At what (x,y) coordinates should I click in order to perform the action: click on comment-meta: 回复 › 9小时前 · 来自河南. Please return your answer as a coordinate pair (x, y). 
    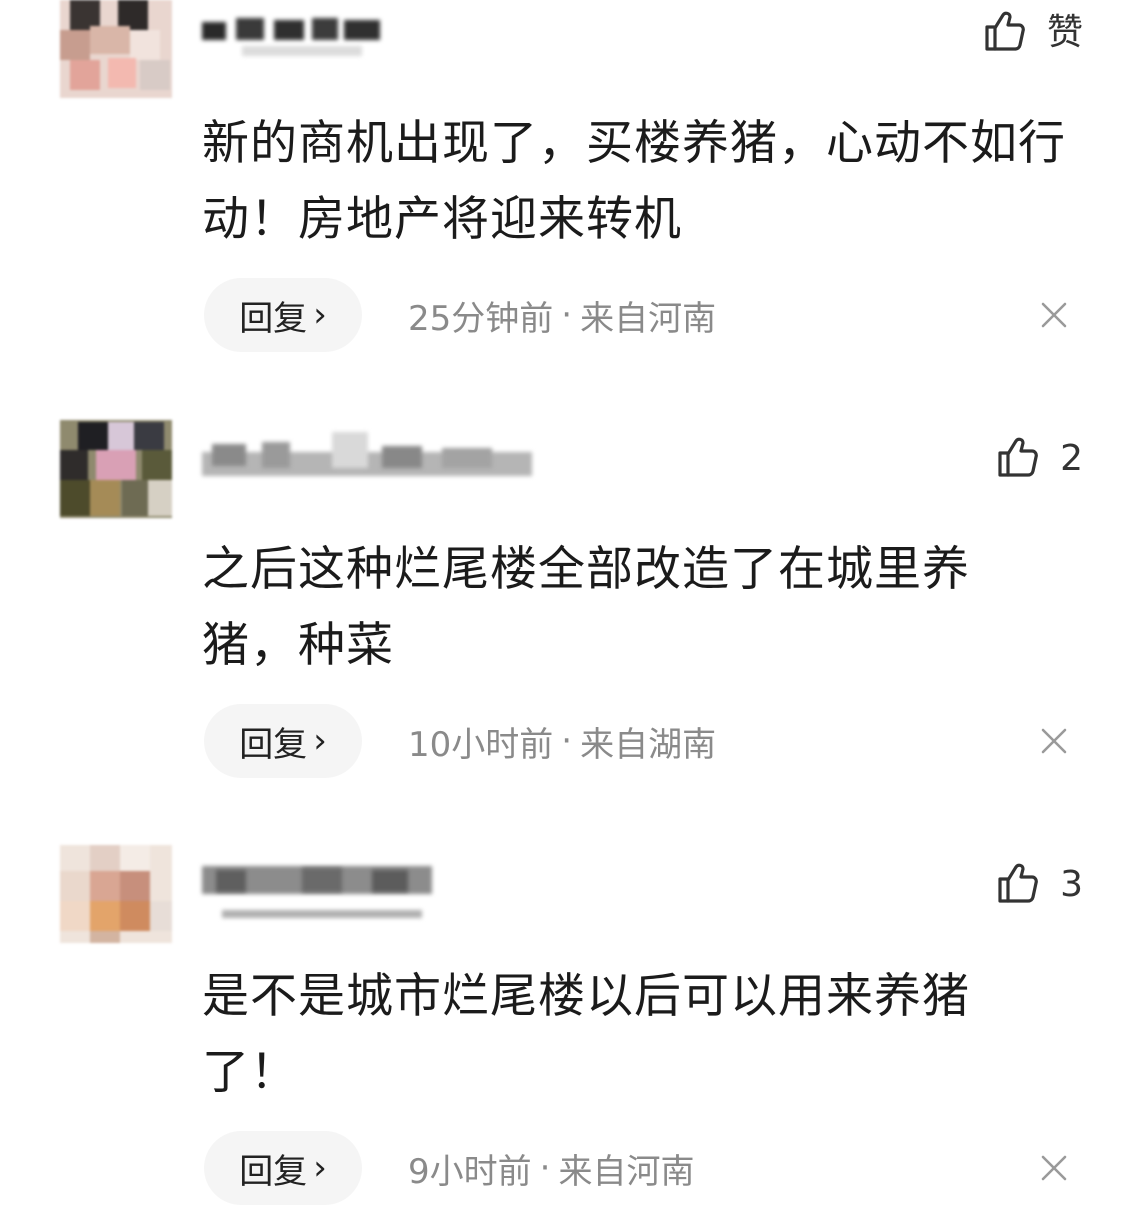
    Looking at the image, I should click on (644, 1168).